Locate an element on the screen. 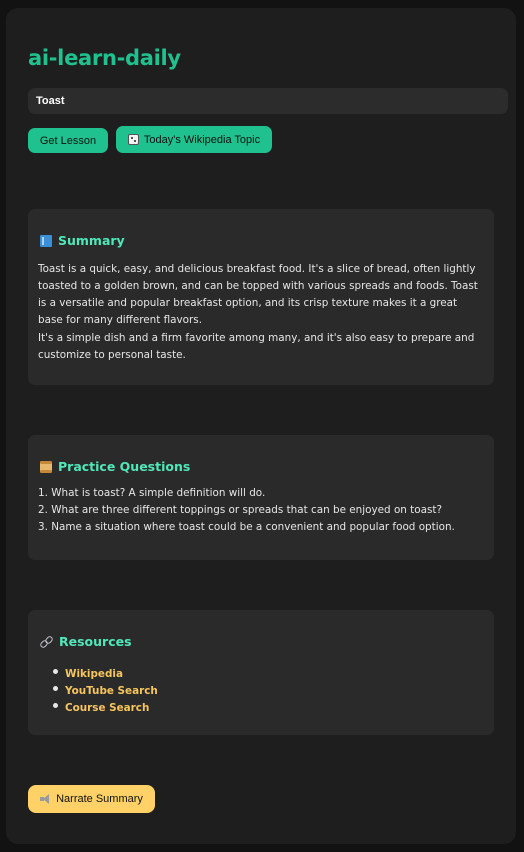 This screenshot has height=852, width=524. narrate-summary-button: Narrate Summary is located at coordinates (91, 799).